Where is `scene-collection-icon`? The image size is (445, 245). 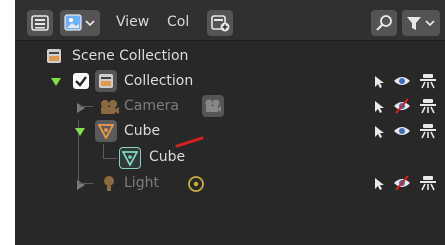 scene-collection-icon is located at coordinates (54, 56).